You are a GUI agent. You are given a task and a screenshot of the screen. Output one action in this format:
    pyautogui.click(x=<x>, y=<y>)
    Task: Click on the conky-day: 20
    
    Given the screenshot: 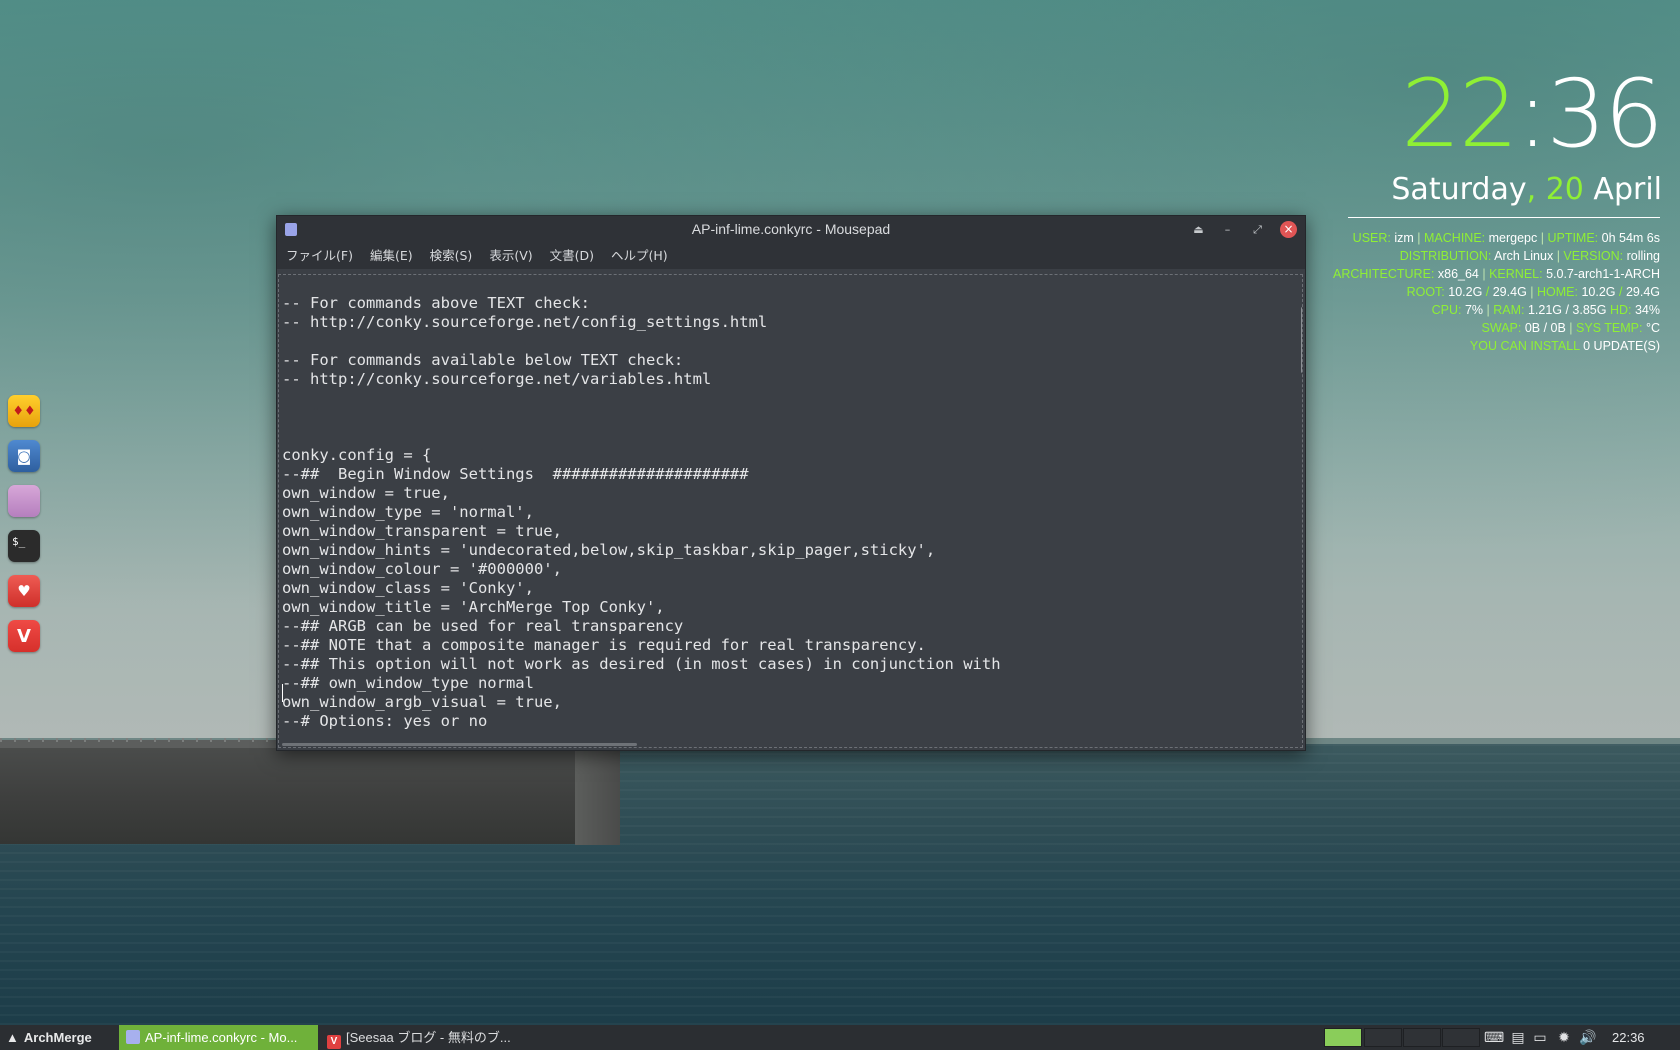 What is the action you would take?
    pyautogui.click(x=1564, y=189)
    